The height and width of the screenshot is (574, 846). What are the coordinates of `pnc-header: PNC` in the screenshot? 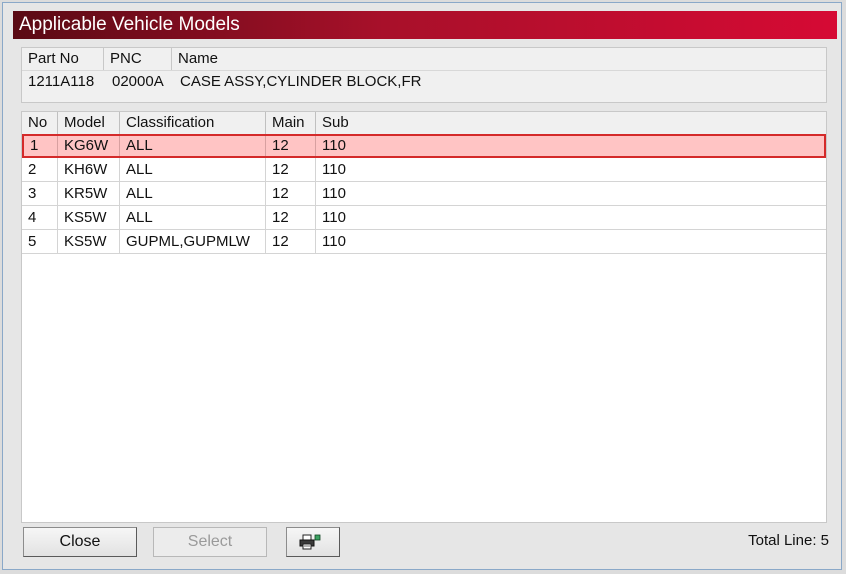 It's located at (138, 59).